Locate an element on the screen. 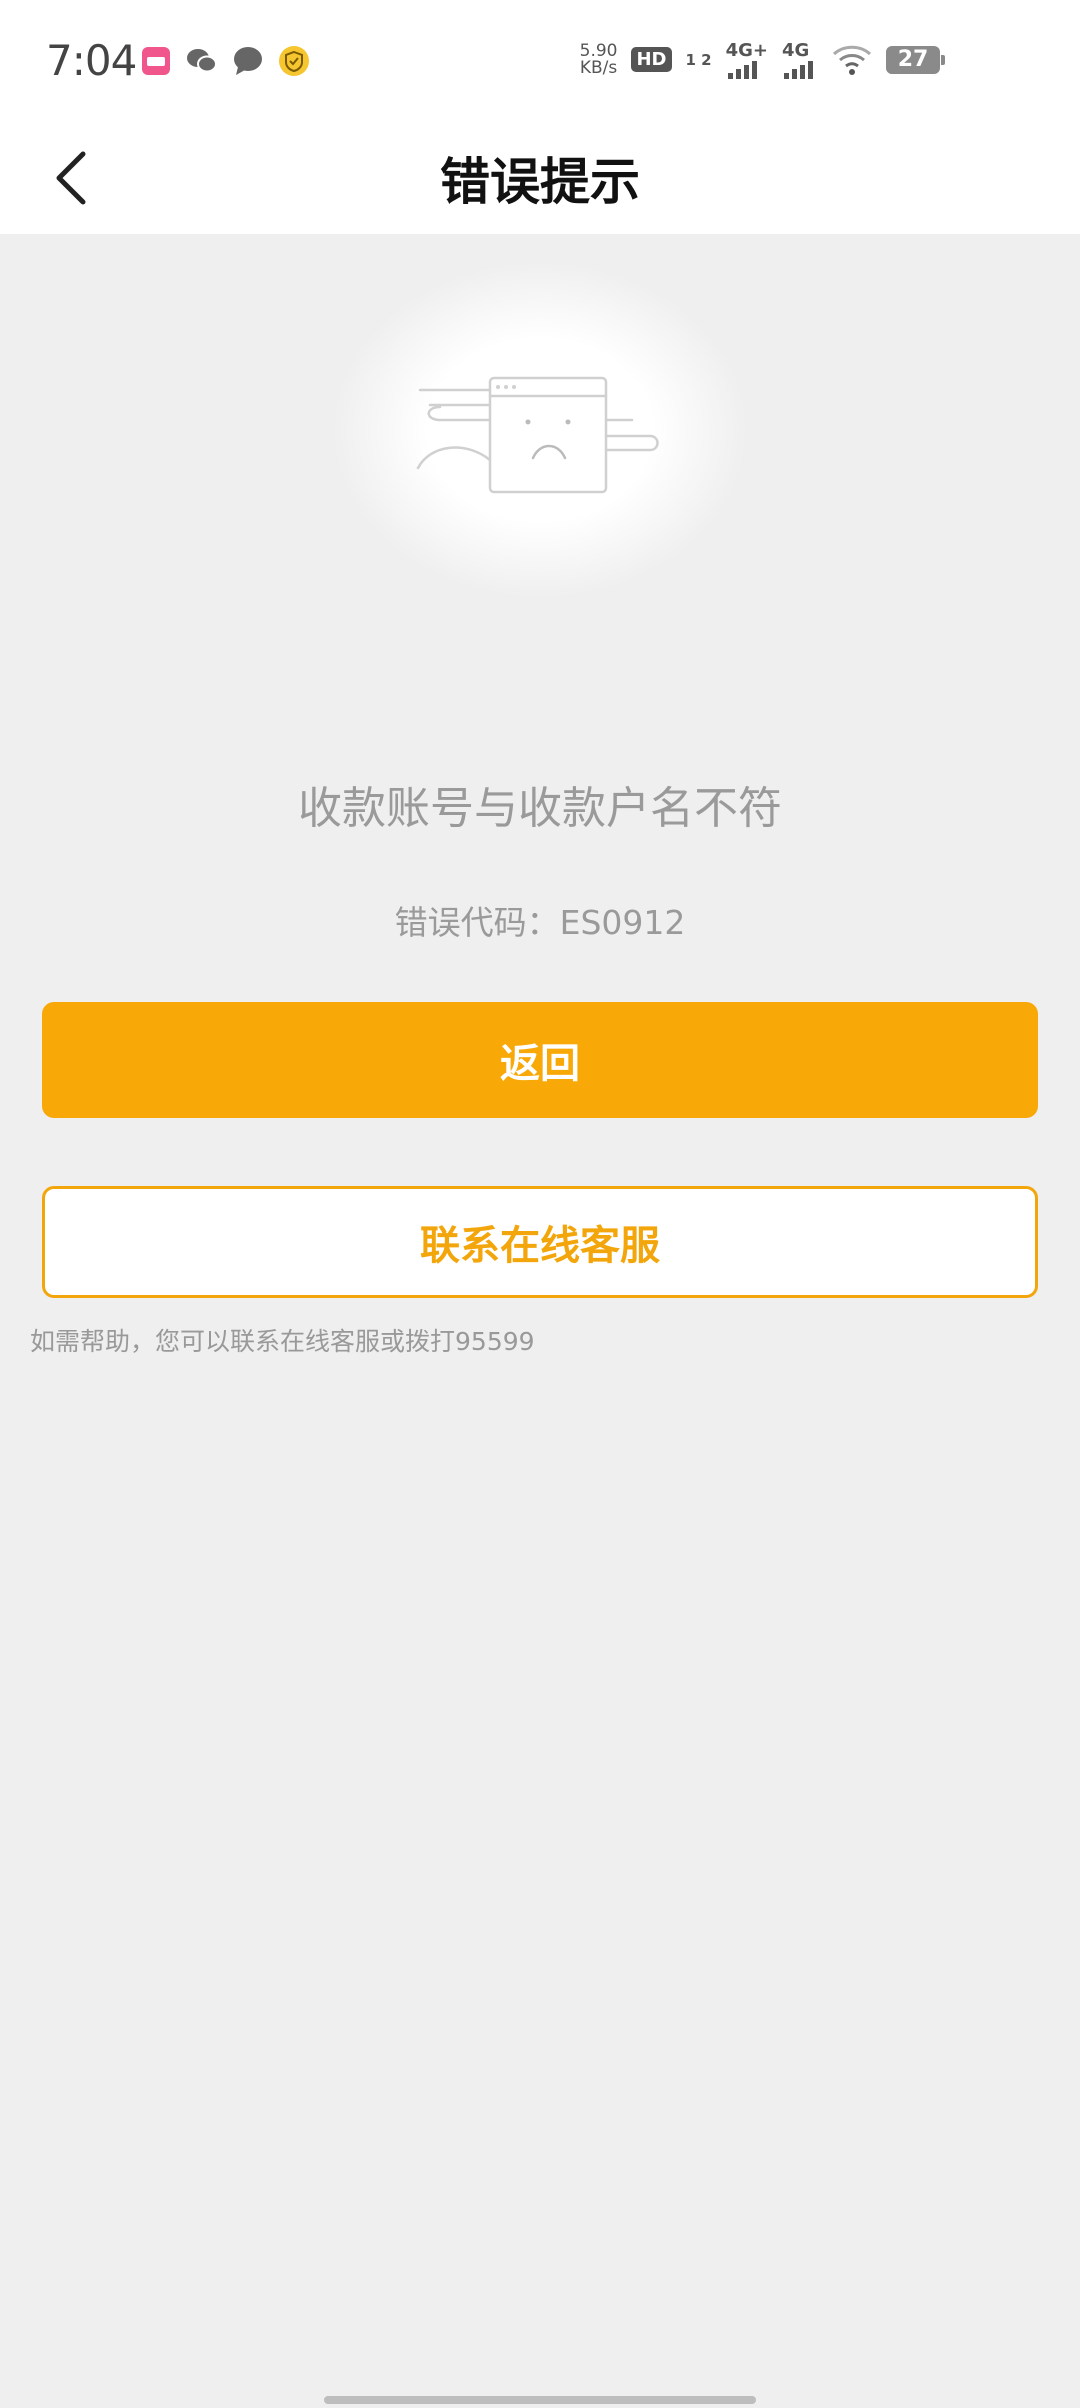 The image size is (1080, 2408). signal-4g-plus: 4G+ is located at coordinates (747, 59).